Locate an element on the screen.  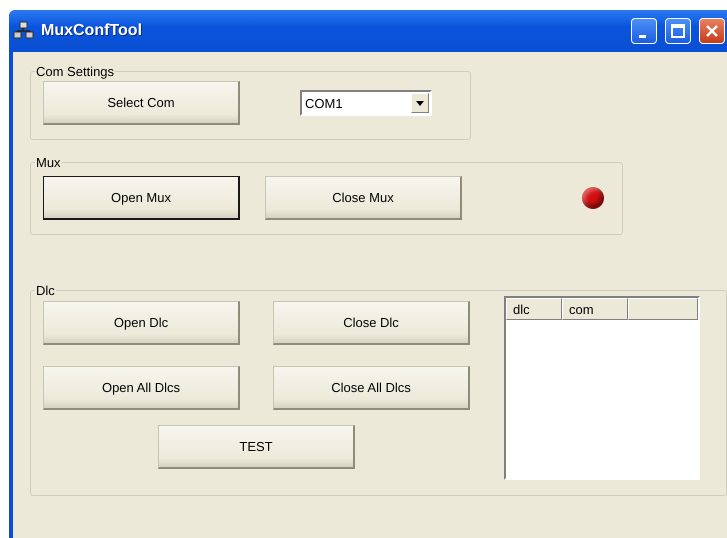
dlc-button: Close Dlc is located at coordinates (371, 323).